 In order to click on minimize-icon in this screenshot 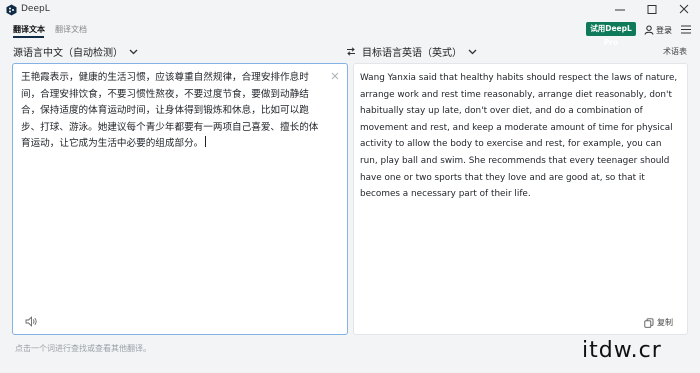, I will do `click(620, 10)`.